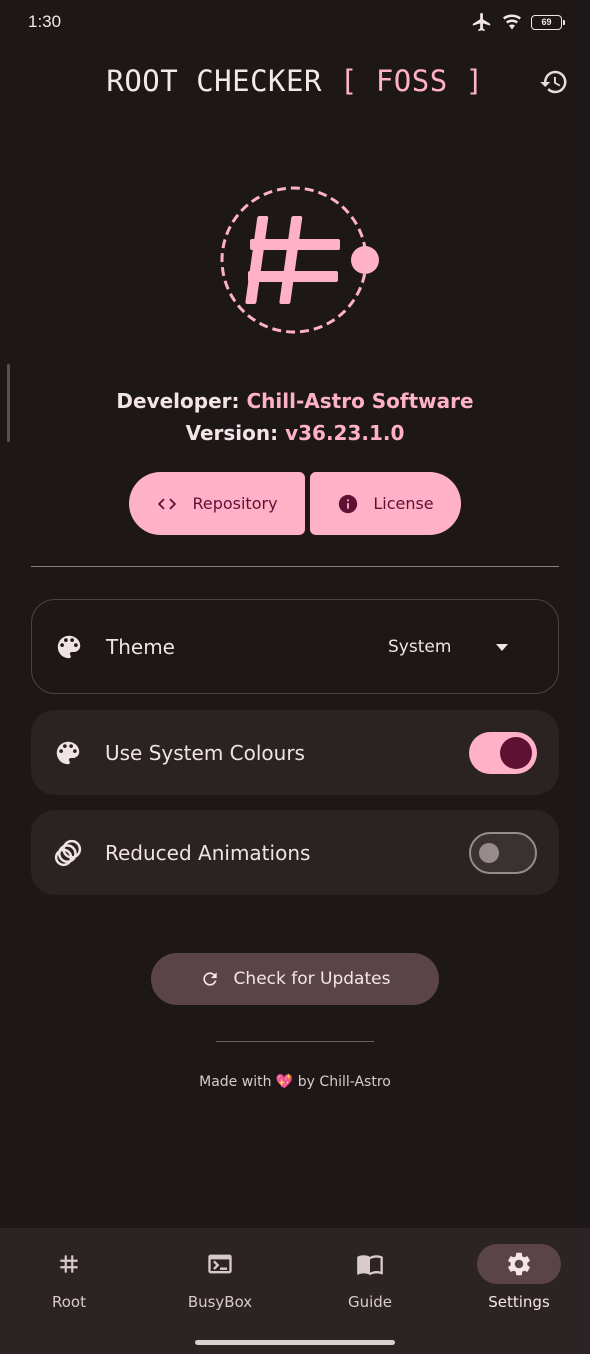 This screenshot has width=590, height=1354. What do you see at coordinates (344, 1082) in the screenshot?
I see `footer-suffix: by Chill-Astro` at bounding box center [344, 1082].